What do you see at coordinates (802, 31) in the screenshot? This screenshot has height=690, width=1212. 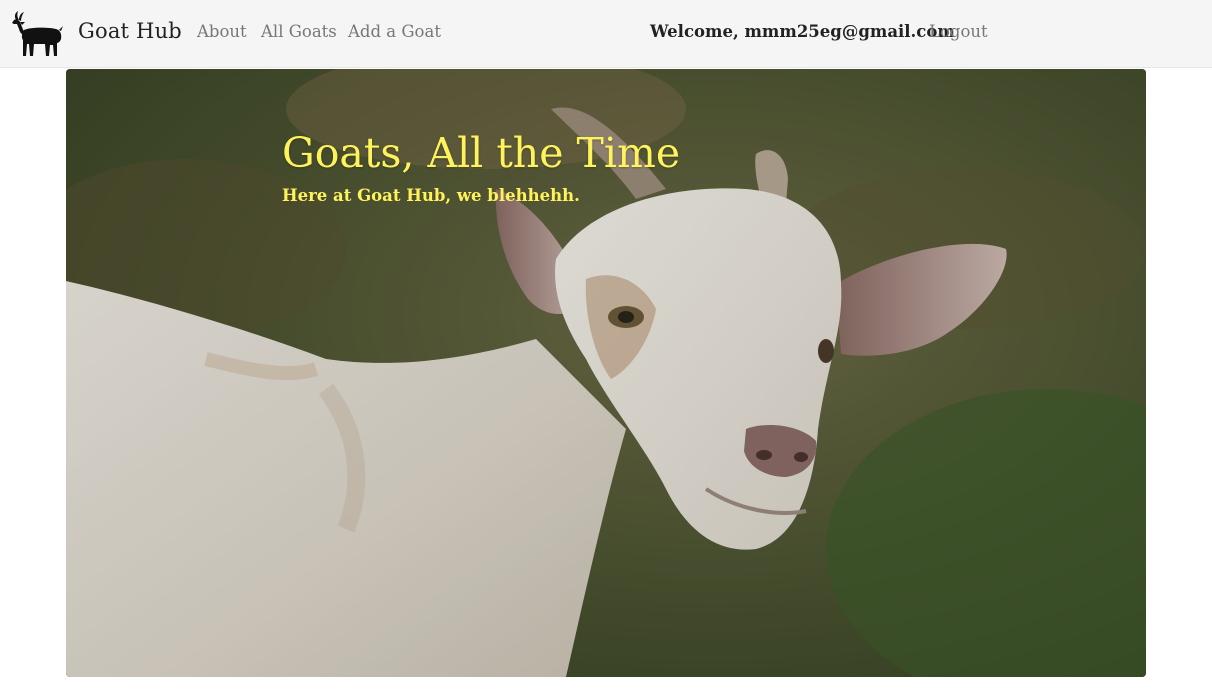 I see `welcome-message: Welcome, mmm25eg@gmail.com` at bounding box center [802, 31].